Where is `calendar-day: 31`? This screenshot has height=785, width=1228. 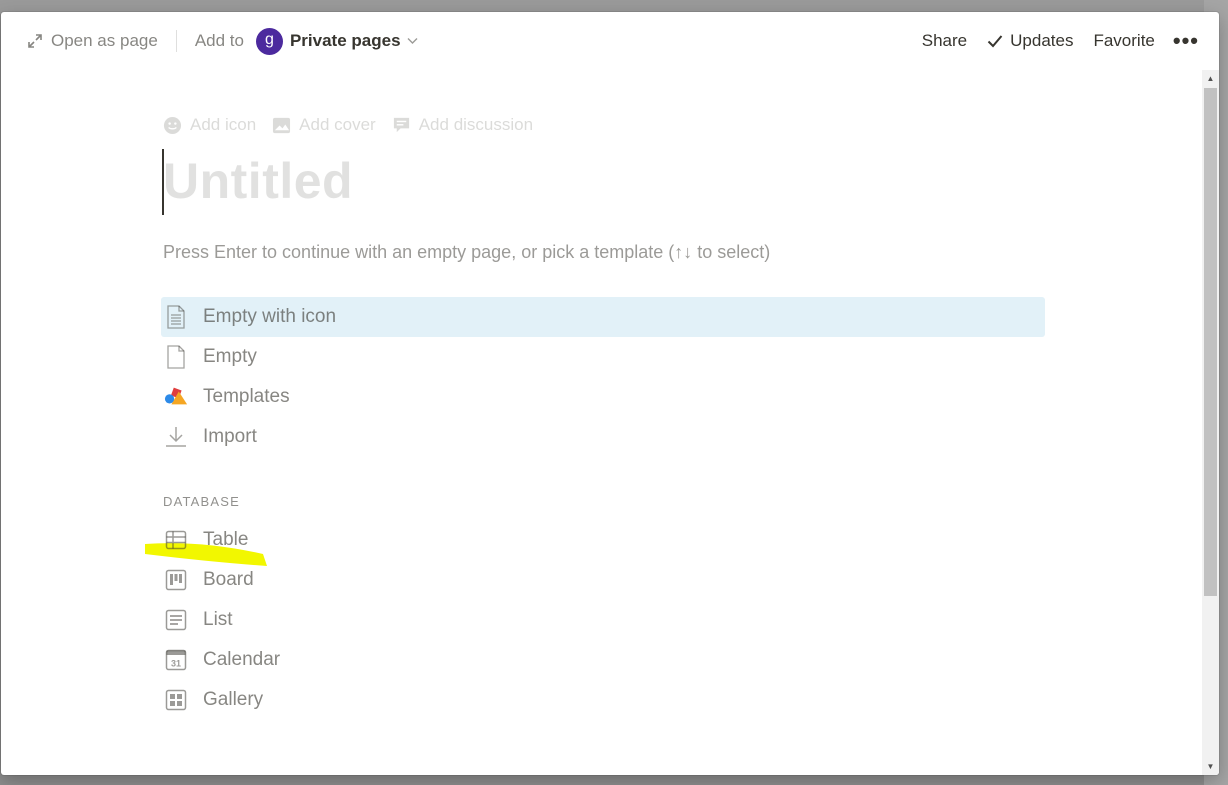
calendar-day: 31 is located at coordinates (176, 664).